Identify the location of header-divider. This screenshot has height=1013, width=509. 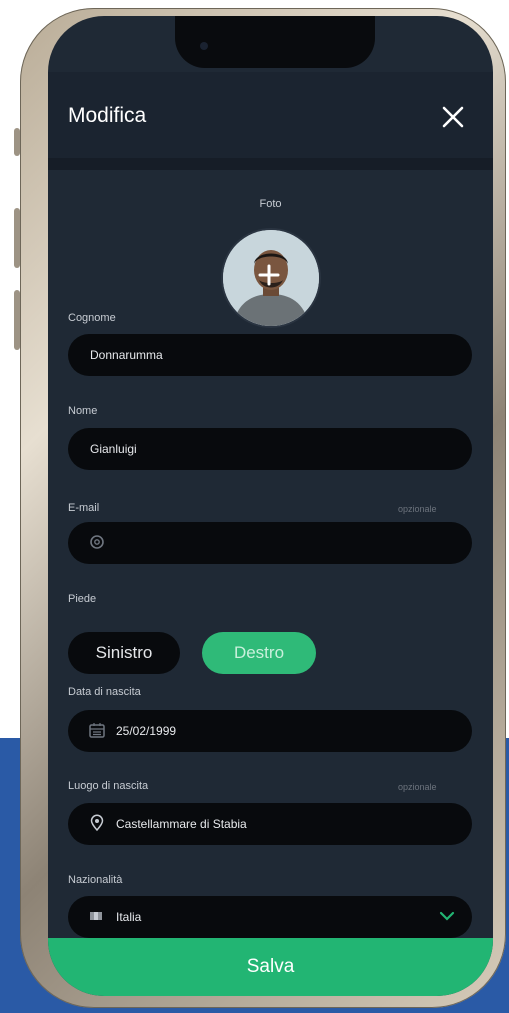
(270, 164).